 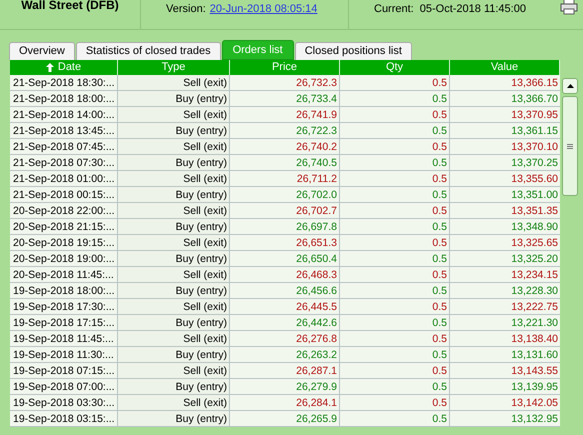 I want to click on table-cell-text: 13,325.20, so click(x=534, y=259).